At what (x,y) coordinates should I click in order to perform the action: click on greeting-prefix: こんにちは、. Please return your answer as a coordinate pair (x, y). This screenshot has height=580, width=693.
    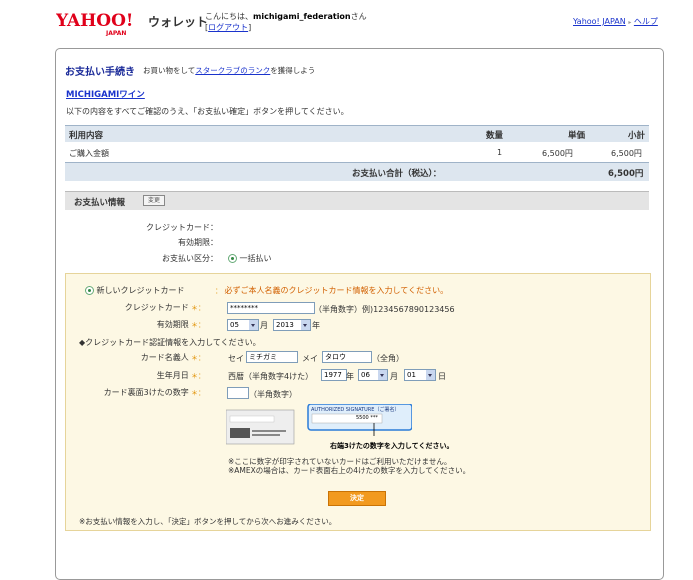
    Looking at the image, I should click on (229, 16).